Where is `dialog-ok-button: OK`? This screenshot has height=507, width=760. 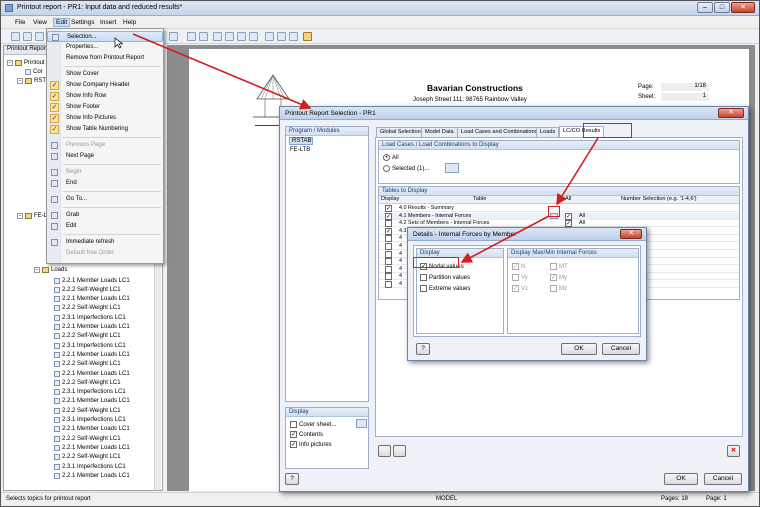
dialog-ok-button: OK is located at coordinates (681, 479).